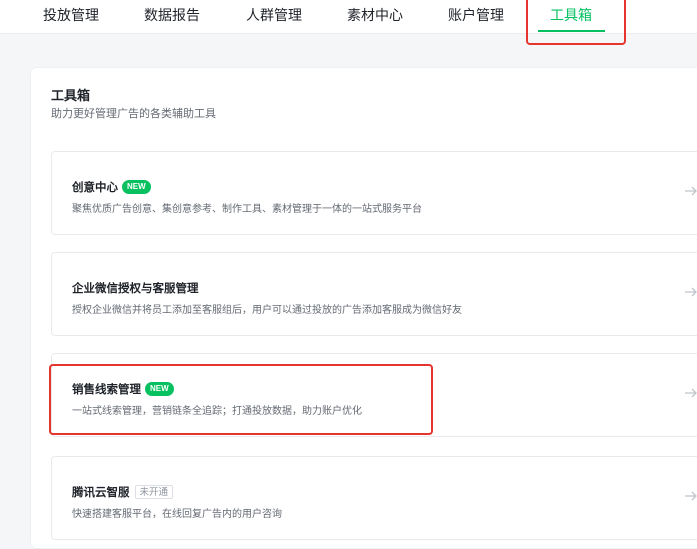 This screenshot has height=549, width=697. Describe the element at coordinates (172, 16) in the screenshot. I see `tab-data-reports: 数据报告` at that location.